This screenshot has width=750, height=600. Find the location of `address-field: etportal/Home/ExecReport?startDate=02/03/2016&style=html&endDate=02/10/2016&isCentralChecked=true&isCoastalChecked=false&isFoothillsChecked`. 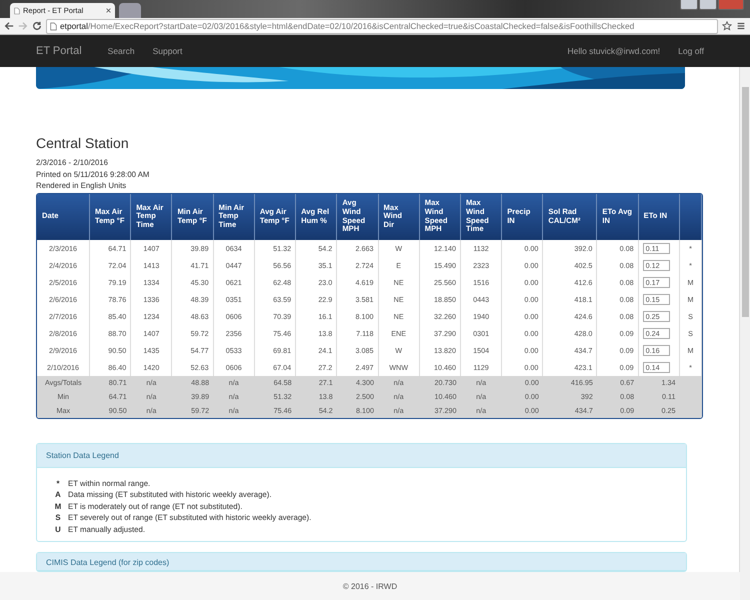

address-field: etportal/Home/ExecReport?startDate=02/03/2016&style=html&endDate=02/10/2016&isCentralChecked=true&isCoastalChecked=false&isFoothillsChecked is located at coordinates (382, 26).